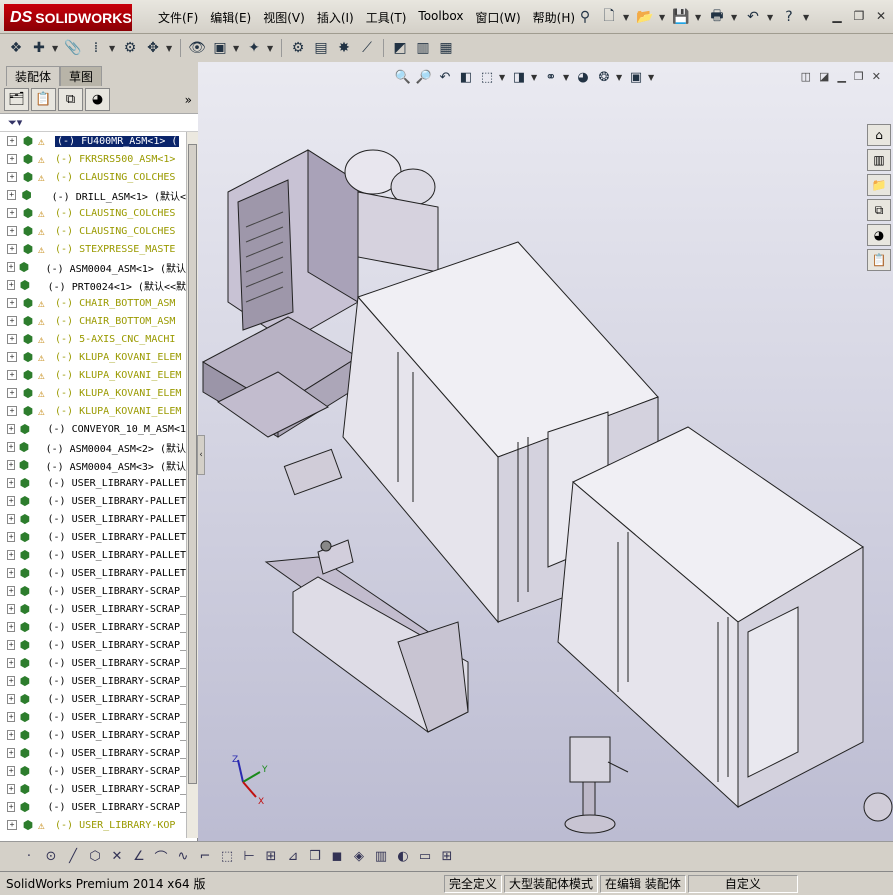 Image resolution: width=893 pixels, height=895 pixels. Describe the element at coordinates (16, 48) in the screenshot. I see `edit-component-icon: ❖` at that location.